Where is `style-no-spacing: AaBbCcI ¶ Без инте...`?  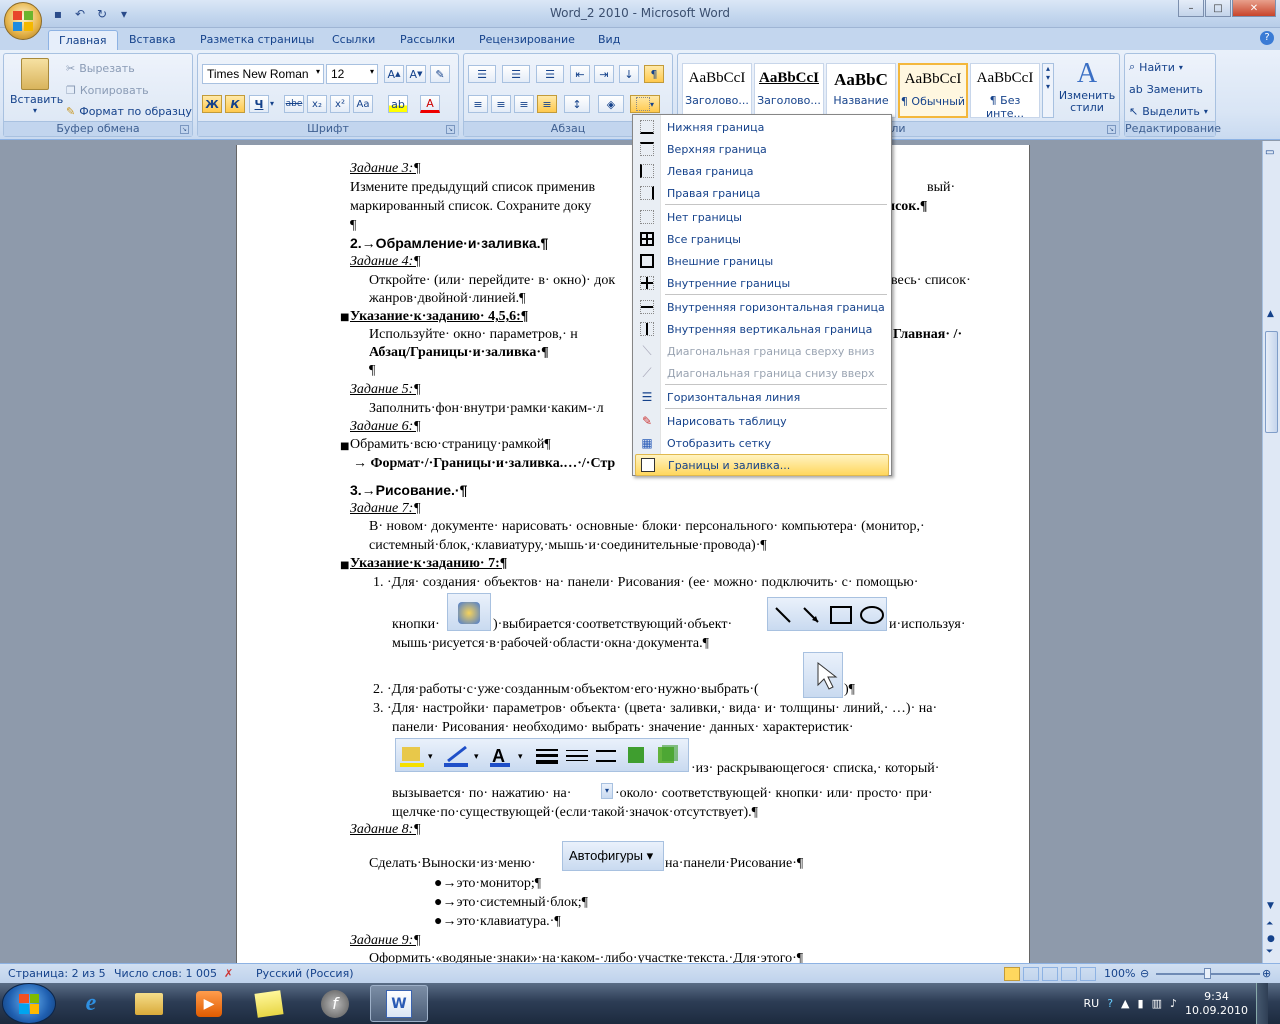 style-no-spacing: AaBbCcI ¶ Без инте... is located at coordinates (1005, 91).